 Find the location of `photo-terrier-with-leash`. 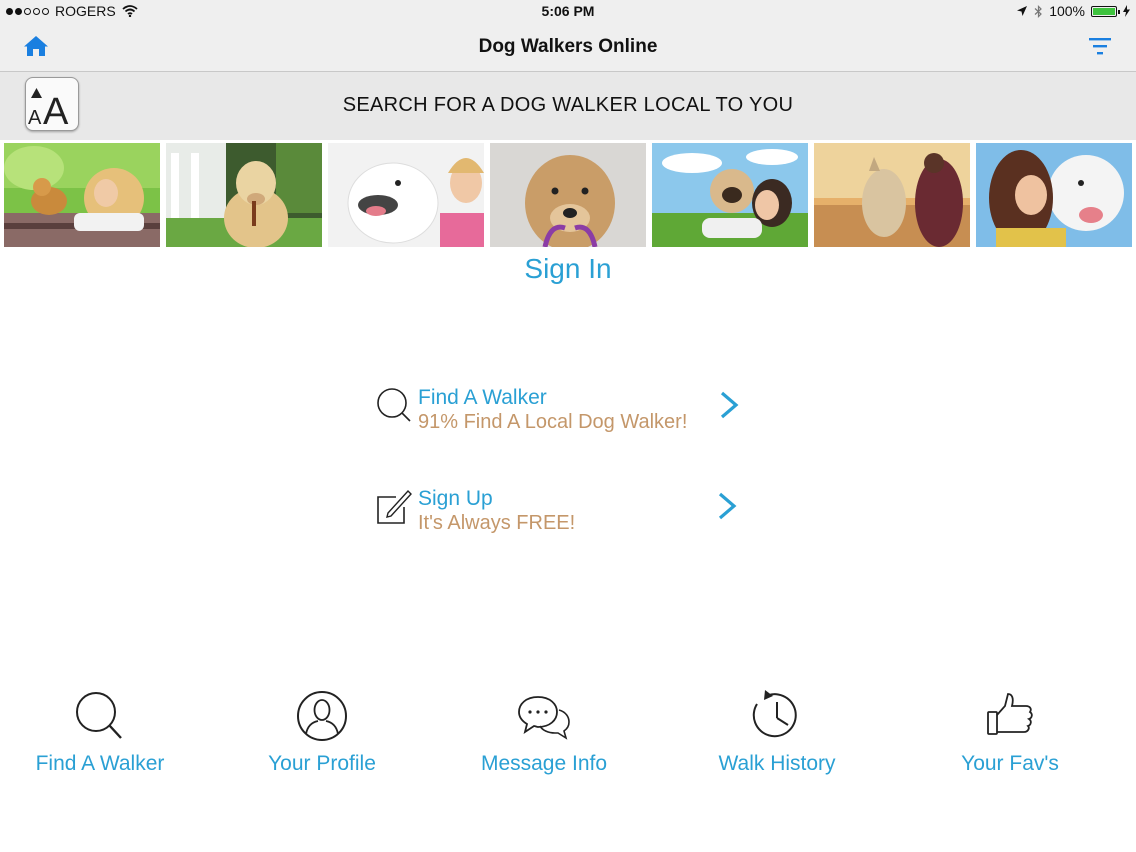

photo-terrier-with-leash is located at coordinates (568, 195).